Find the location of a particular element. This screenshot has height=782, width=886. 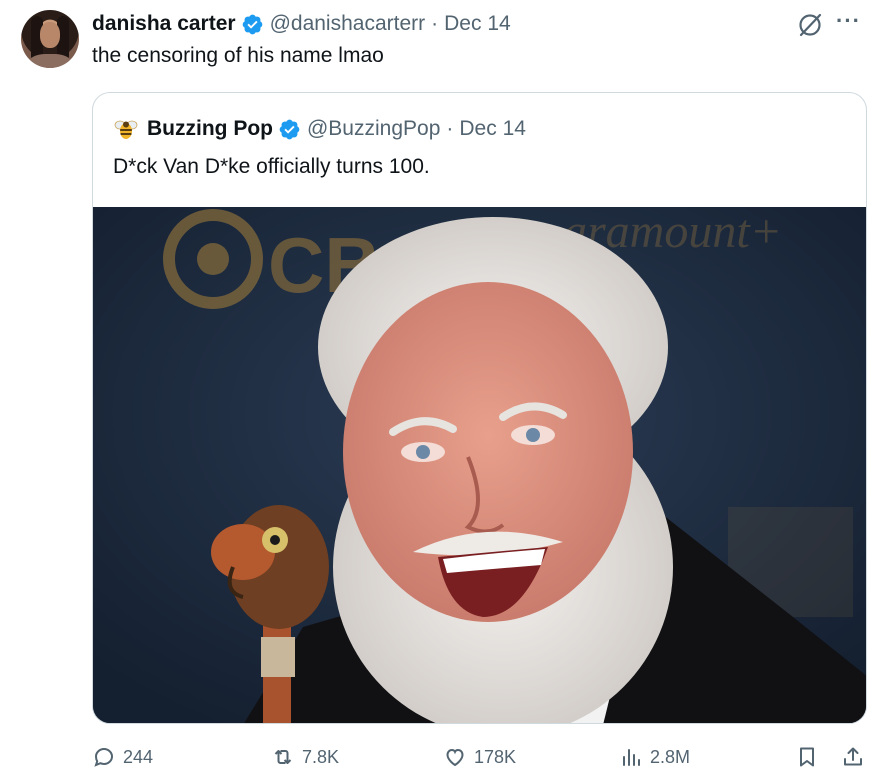

action-bar: 244 7.8K 178K 2.8M is located at coordinates (443, 757).